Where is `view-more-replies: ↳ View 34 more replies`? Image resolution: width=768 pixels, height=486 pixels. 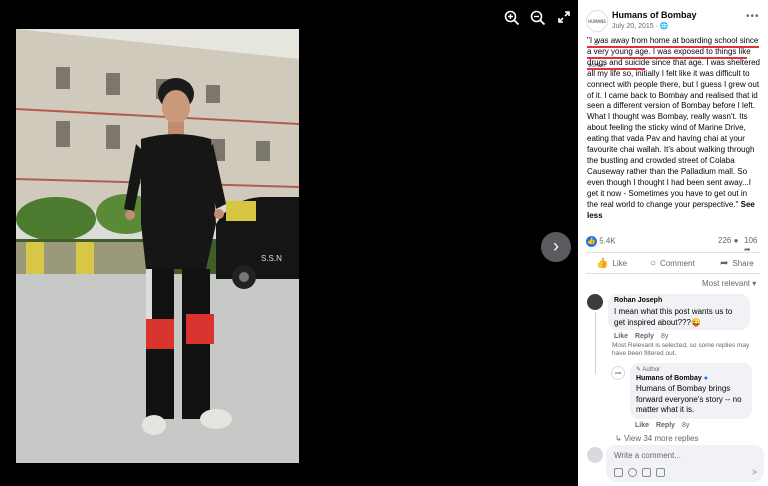
view-more-replies: ↳ View 34 more replies is located at coordinates (657, 438).